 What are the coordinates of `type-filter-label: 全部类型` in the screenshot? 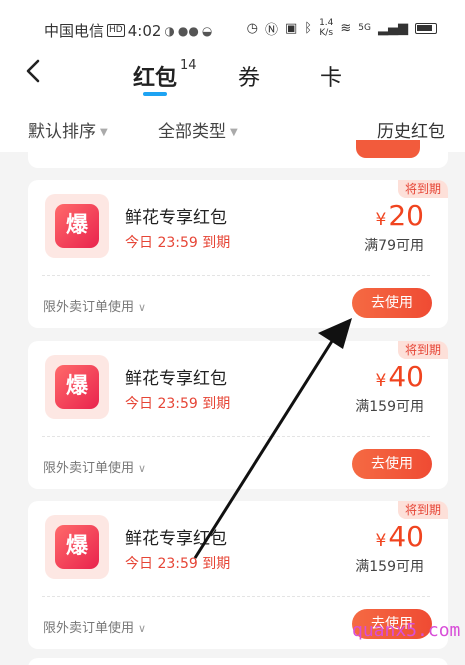 It's located at (192, 132).